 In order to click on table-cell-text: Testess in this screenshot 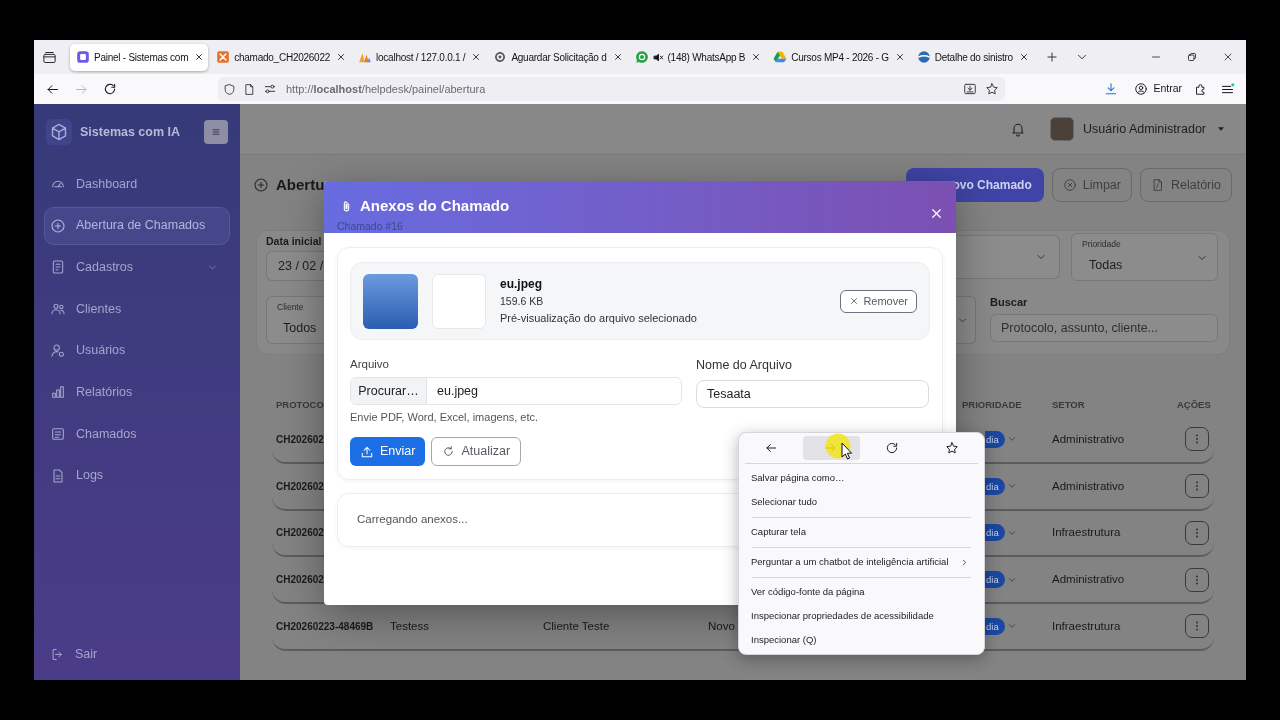, I will do `click(409, 626)`.